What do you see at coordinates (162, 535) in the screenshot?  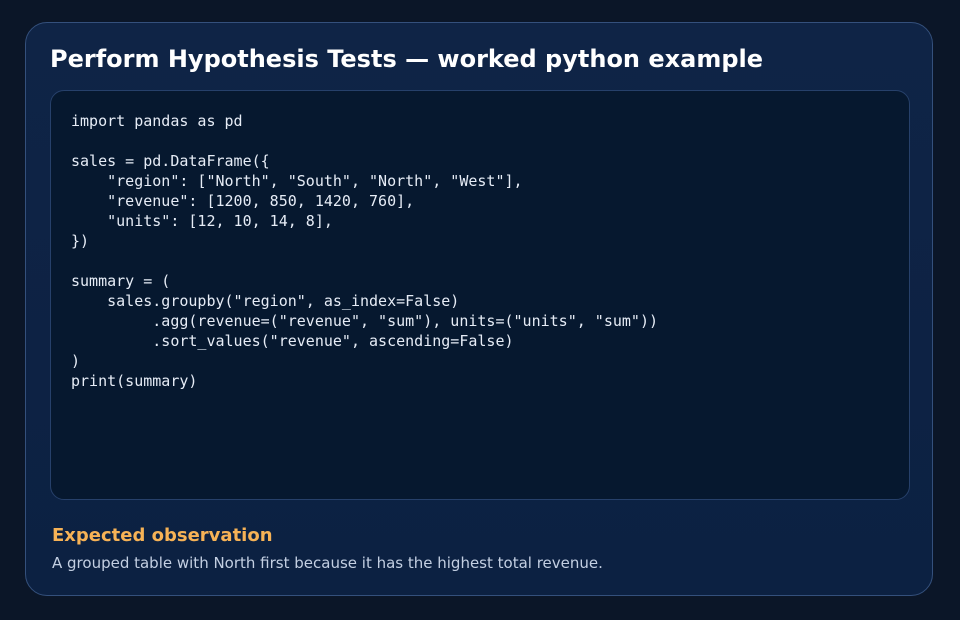 I see `observation-heading: Expected observation` at bounding box center [162, 535].